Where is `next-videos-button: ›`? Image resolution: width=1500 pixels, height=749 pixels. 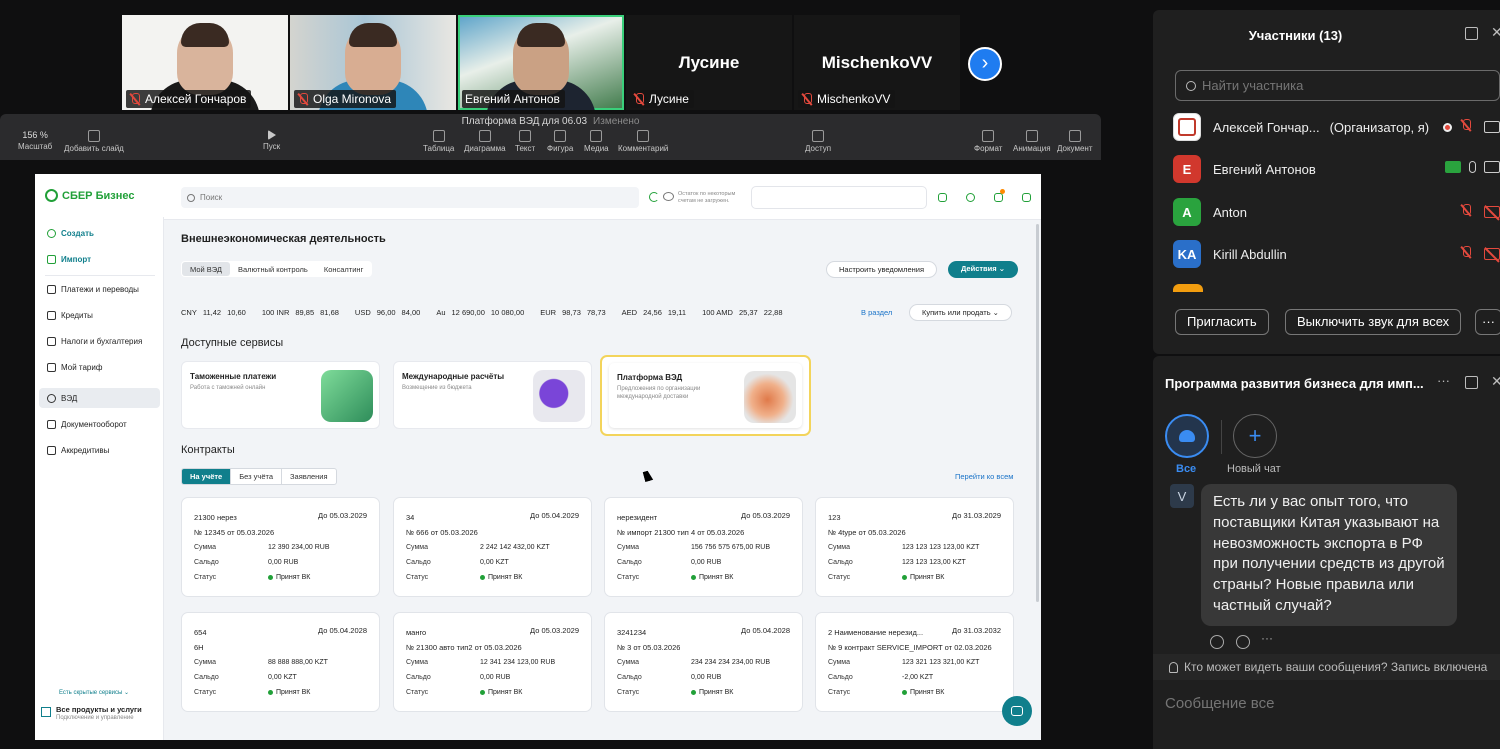 next-videos-button: › is located at coordinates (985, 64).